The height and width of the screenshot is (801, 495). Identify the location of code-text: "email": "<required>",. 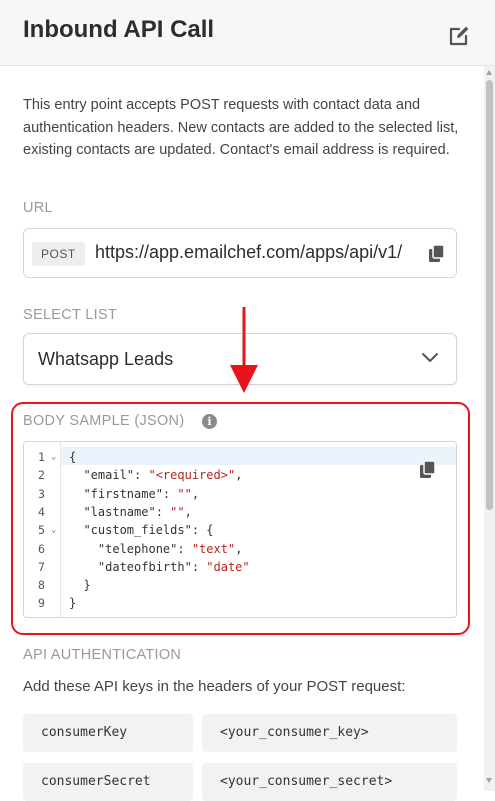
(155, 475).